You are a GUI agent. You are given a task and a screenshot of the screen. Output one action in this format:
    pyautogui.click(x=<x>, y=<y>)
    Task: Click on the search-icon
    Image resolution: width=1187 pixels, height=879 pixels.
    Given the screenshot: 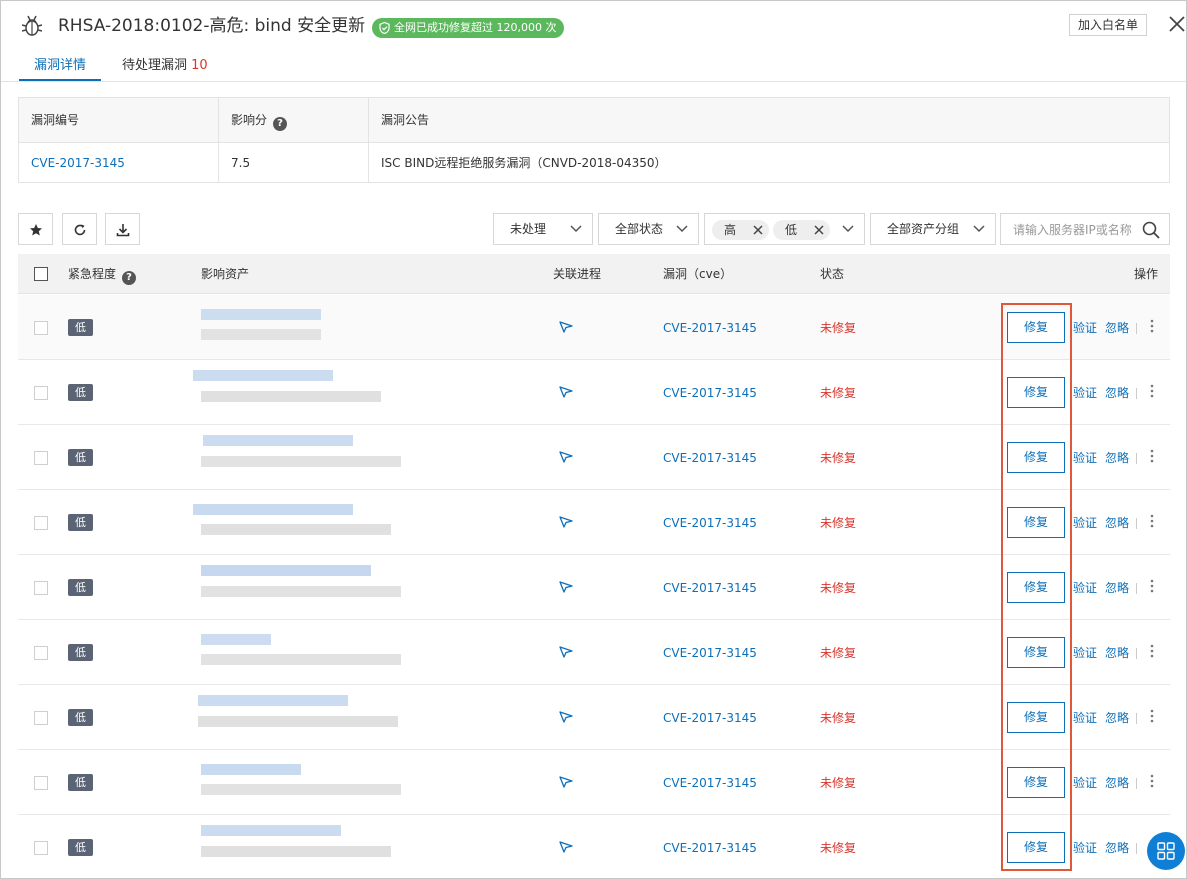 What is the action you would take?
    pyautogui.click(x=1151, y=230)
    